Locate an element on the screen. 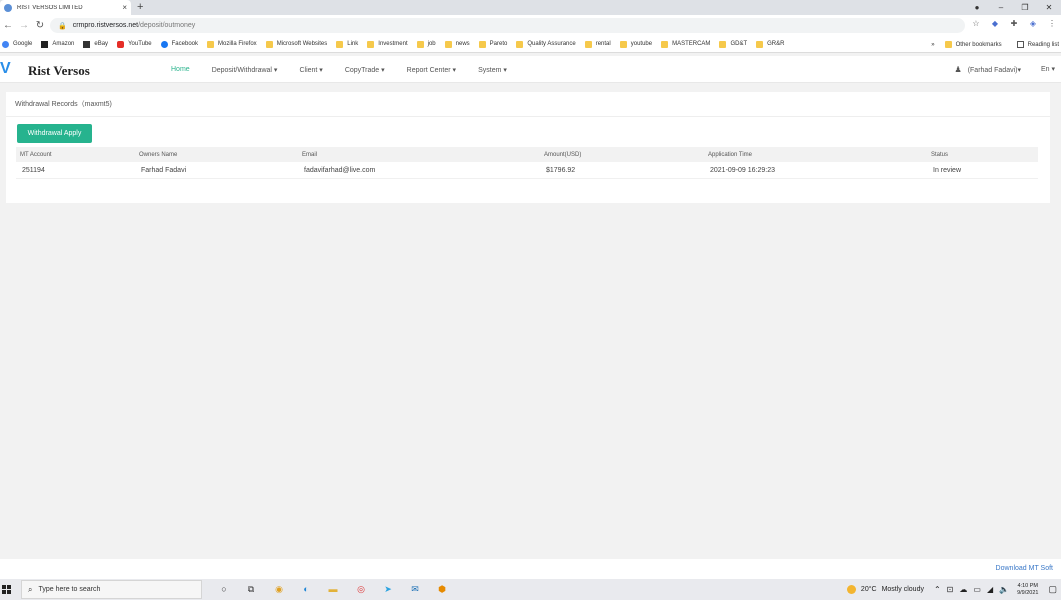 Image resolution: width=1061 pixels, height=600 pixels. lock-icon: 🔒 is located at coordinates (62, 26).